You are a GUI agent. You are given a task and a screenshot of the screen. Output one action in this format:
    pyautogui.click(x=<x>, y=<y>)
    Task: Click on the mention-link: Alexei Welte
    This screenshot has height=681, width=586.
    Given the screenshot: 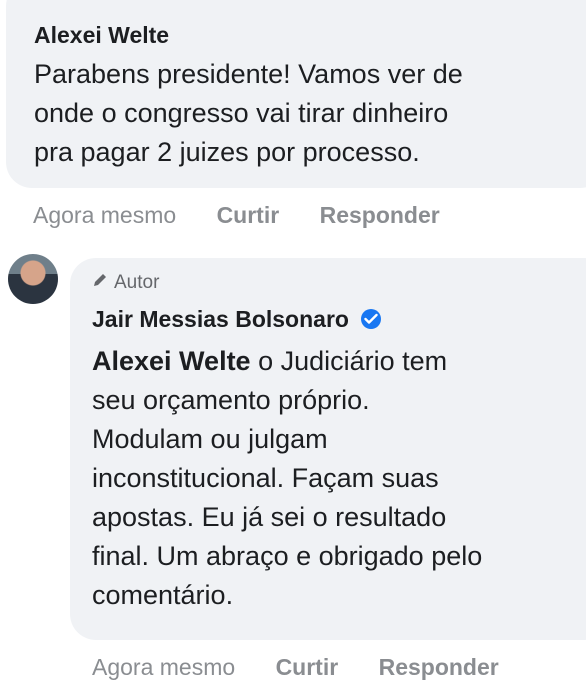 What is the action you would take?
    pyautogui.click(x=171, y=361)
    